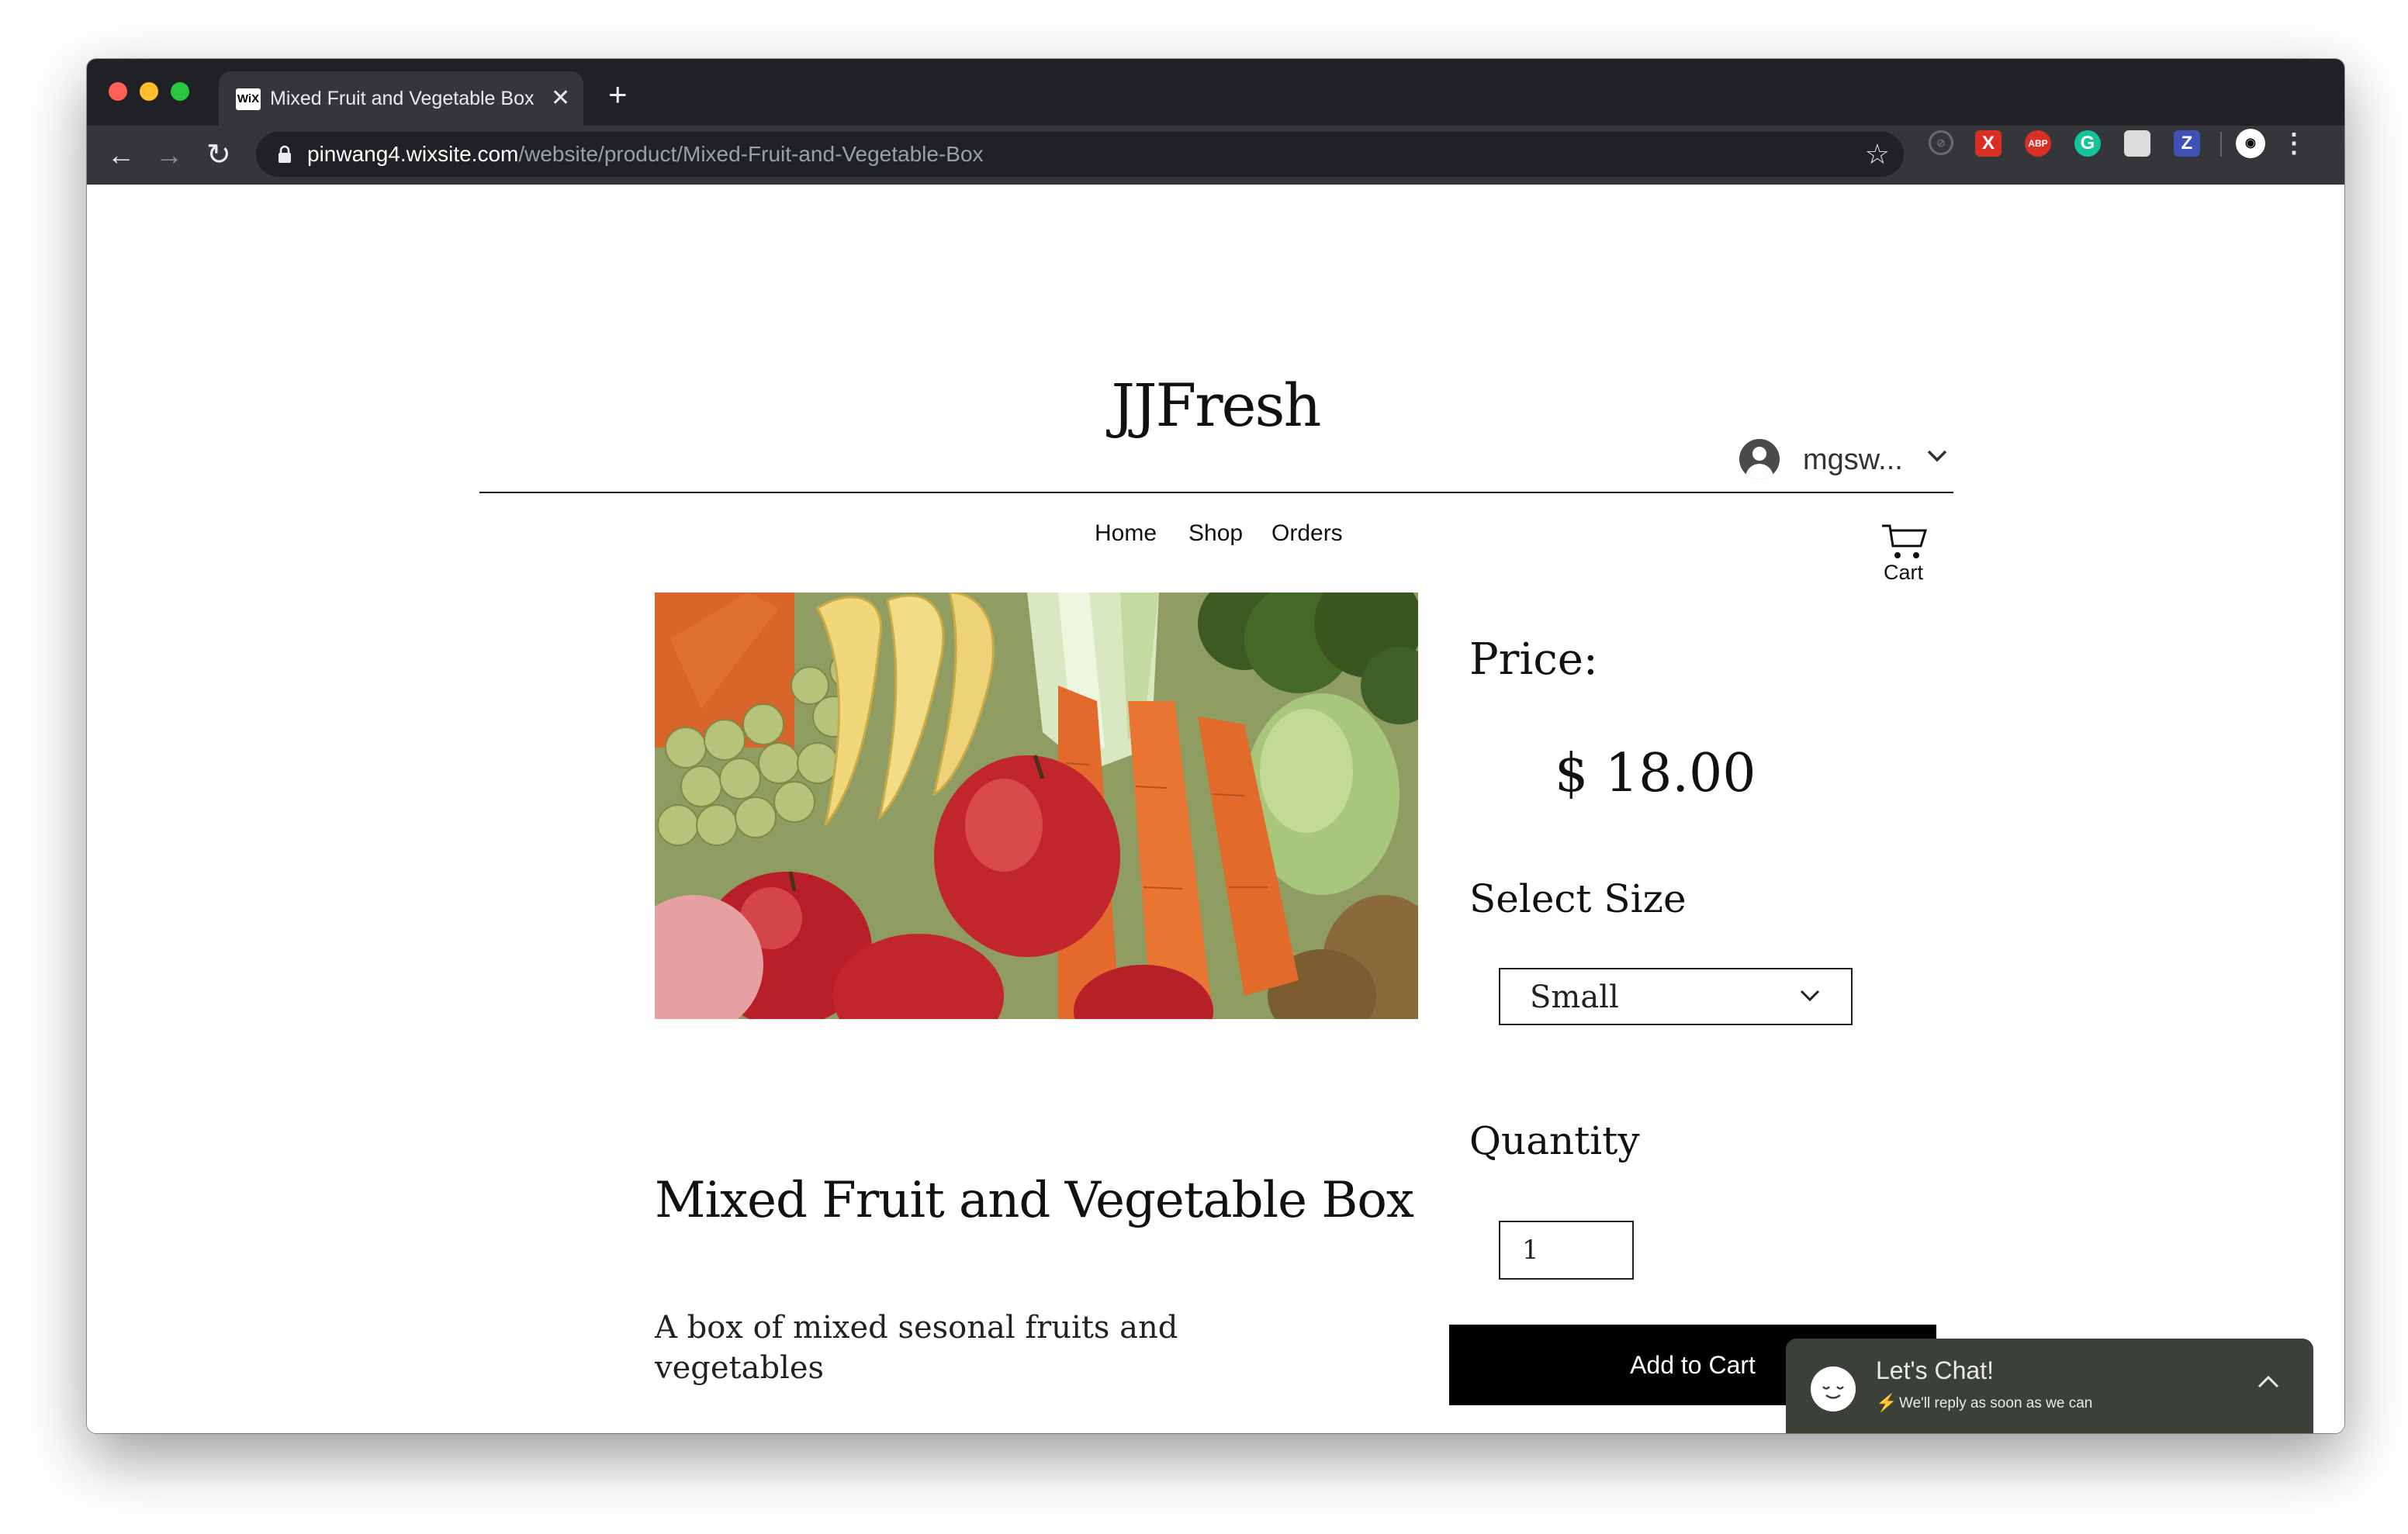 This screenshot has width=2408, height=1534. I want to click on abp-icon: ABP, so click(2038, 143).